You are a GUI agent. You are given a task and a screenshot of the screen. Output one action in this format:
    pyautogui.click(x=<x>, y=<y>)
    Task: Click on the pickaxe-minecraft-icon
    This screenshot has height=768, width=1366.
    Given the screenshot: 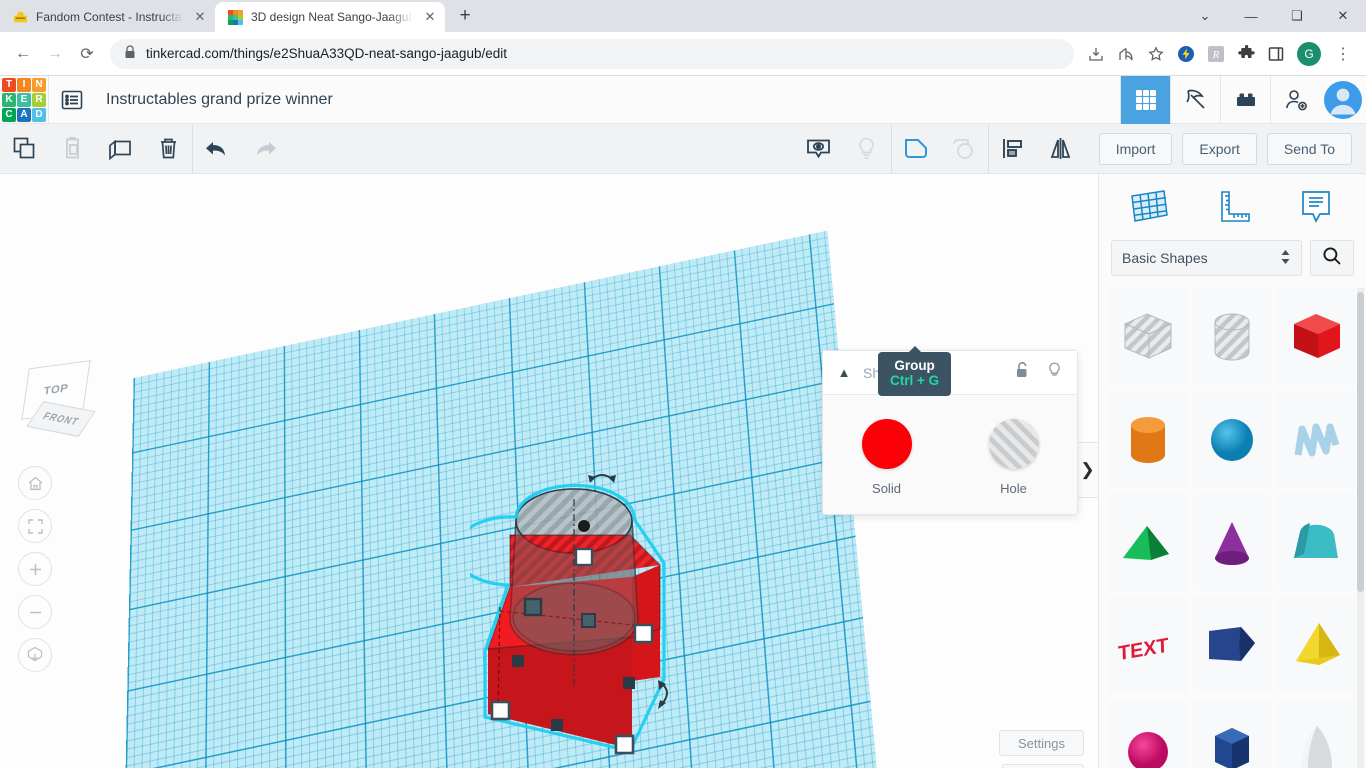 What is the action you would take?
    pyautogui.click(x=1195, y=99)
    